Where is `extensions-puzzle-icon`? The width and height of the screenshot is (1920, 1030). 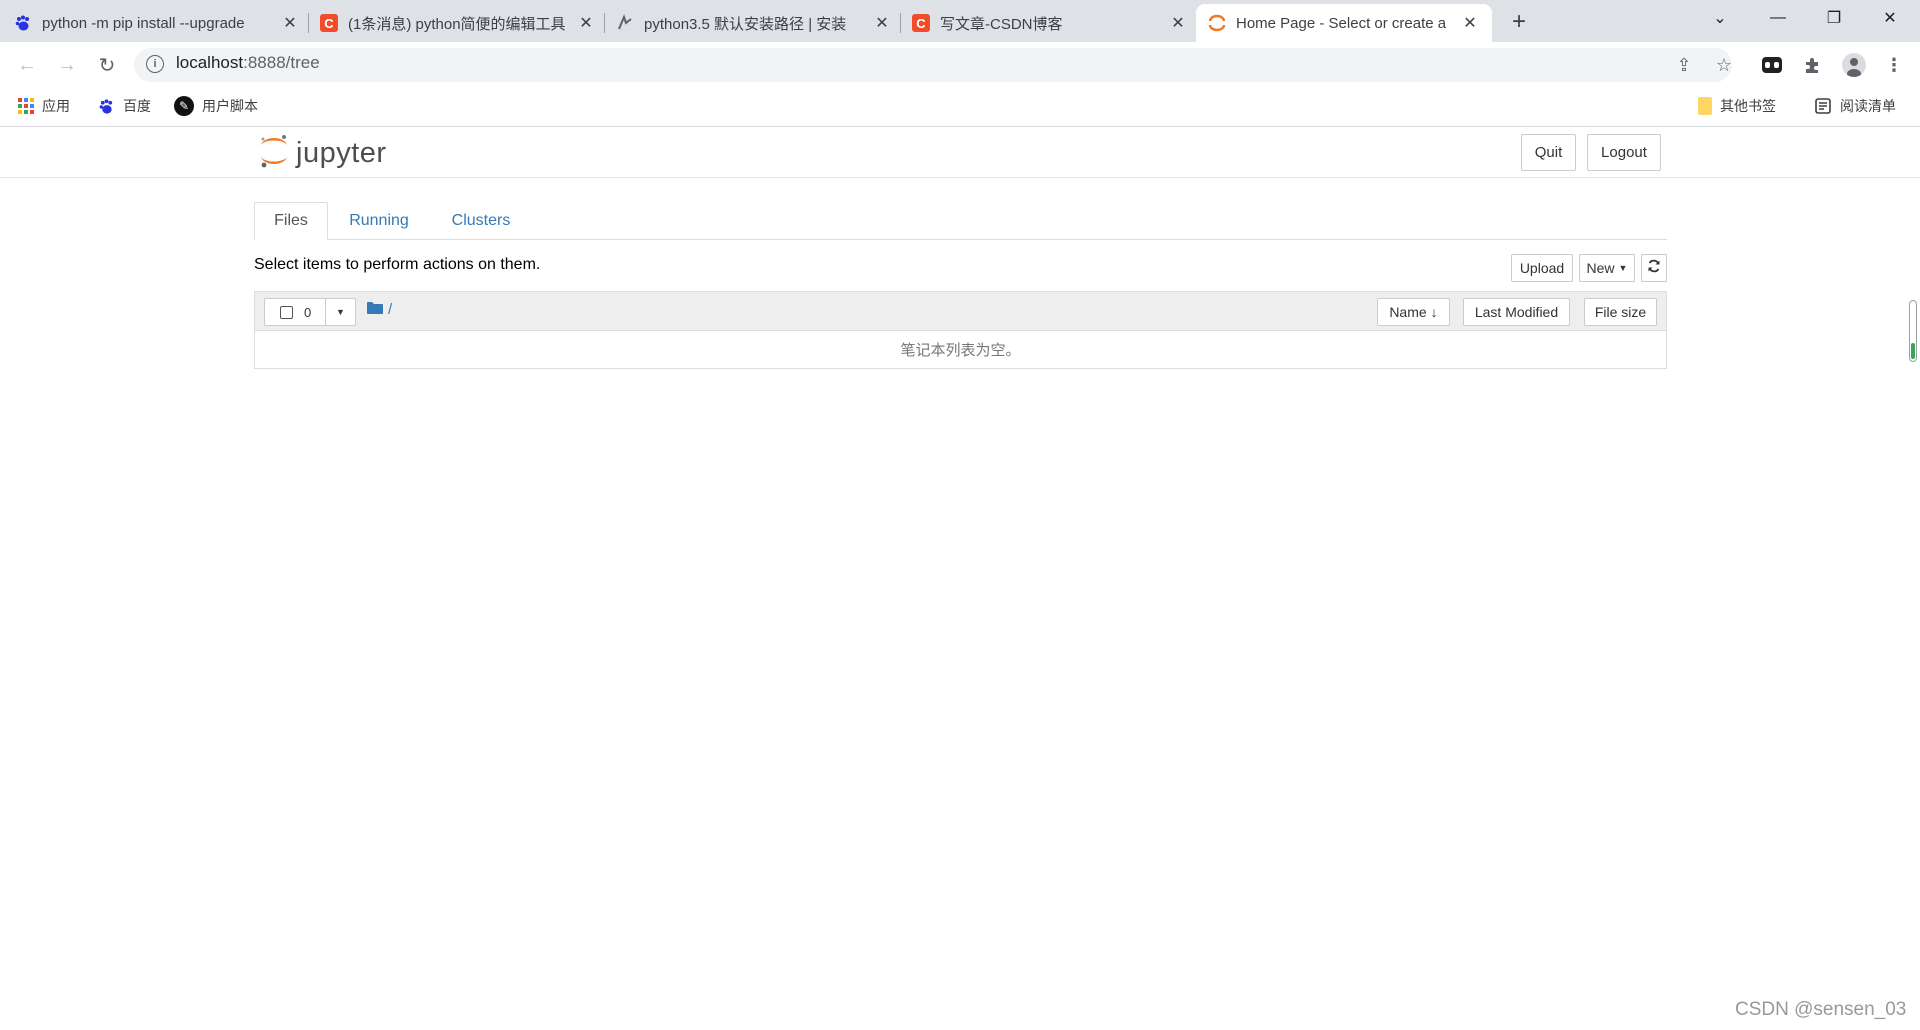 extensions-puzzle-icon is located at coordinates (1812, 65).